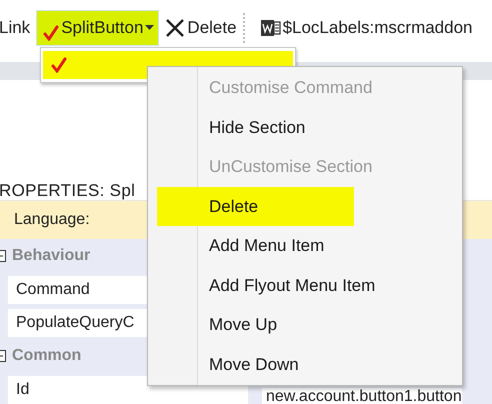 This screenshot has width=492, height=404. What do you see at coordinates (201, 28) in the screenshot?
I see `delete-button: Delete` at bounding box center [201, 28].